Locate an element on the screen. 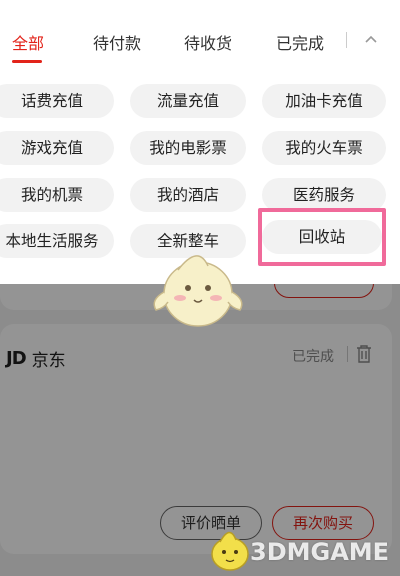 This screenshot has height=576, width=400. watermark-text: 3DMGAME is located at coordinates (320, 552).